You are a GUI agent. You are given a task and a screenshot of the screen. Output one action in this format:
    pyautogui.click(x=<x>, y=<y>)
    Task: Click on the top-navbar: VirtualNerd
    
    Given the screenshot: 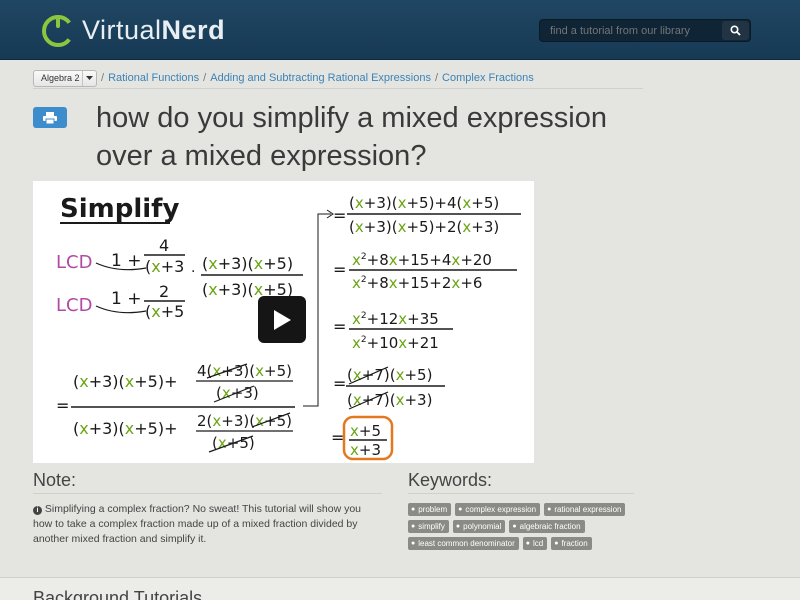 What is the action you would take?
    pyautogui.click(x=400, y=30)
    